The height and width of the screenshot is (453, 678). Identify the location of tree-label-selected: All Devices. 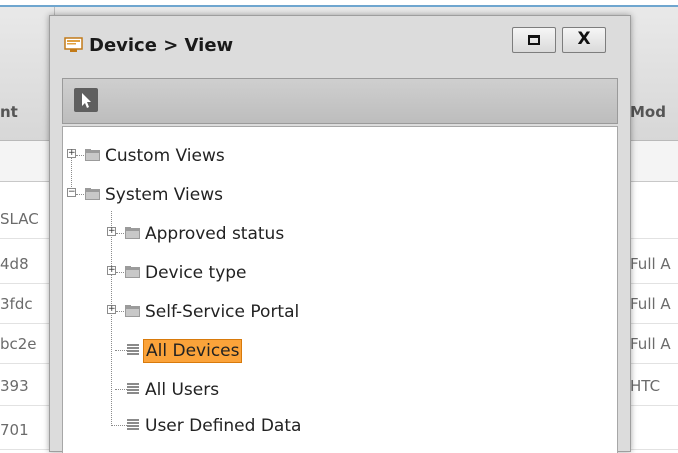
(193, 351).